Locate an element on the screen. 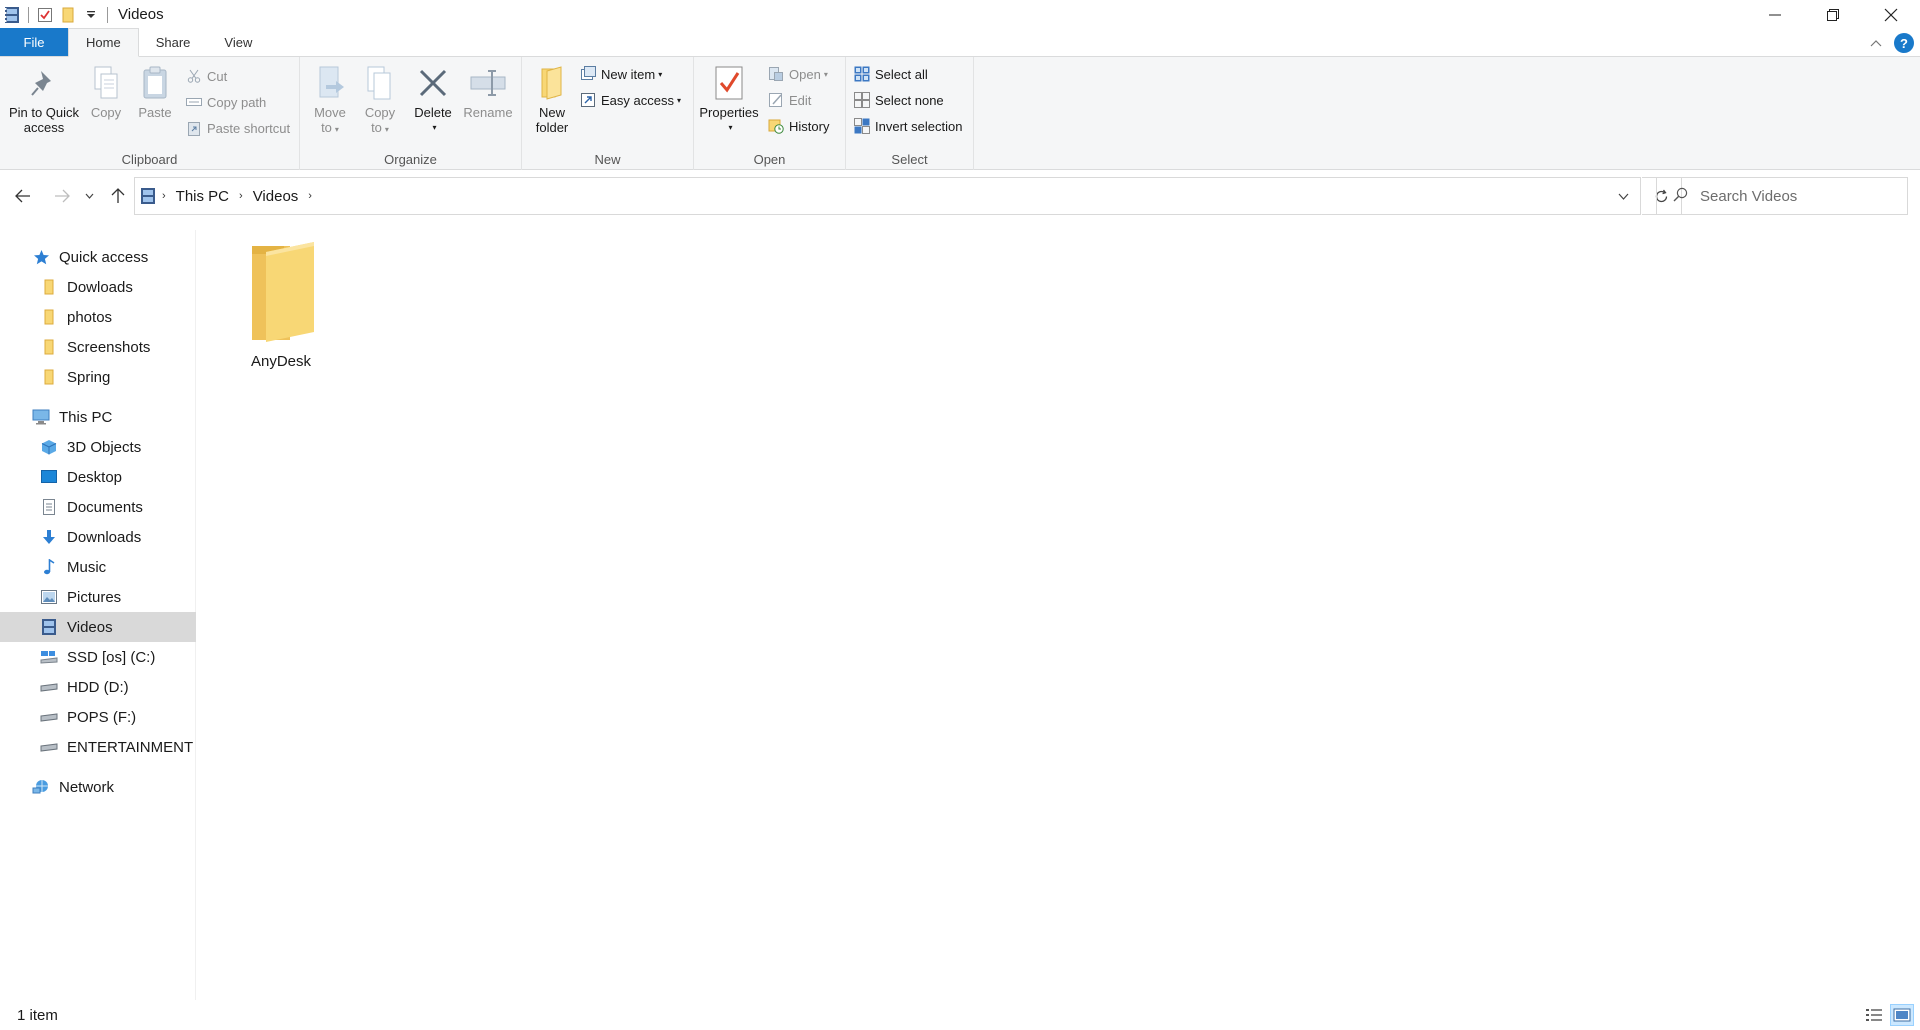 Image resolution: width=1920 pixels, height=1030 pixels. nav-this-pc: This PC is located at coordinates (98, 417).